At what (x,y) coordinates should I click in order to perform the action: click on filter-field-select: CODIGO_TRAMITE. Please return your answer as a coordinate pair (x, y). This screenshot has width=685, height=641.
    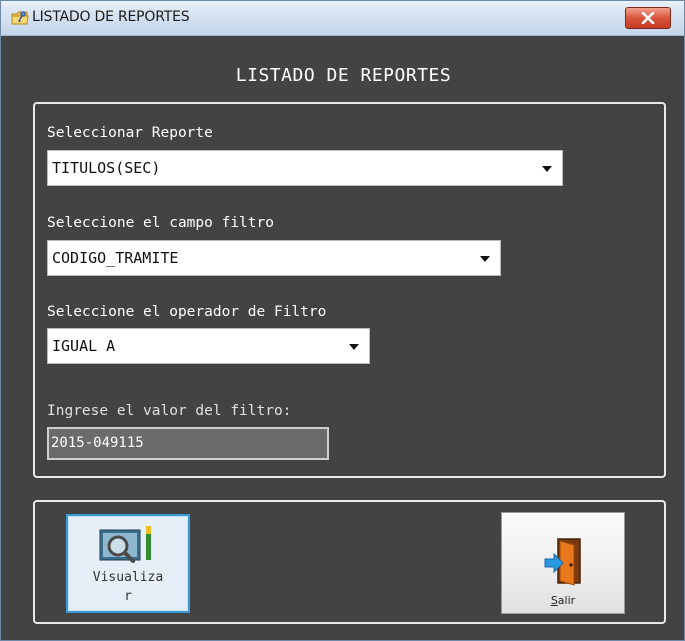
    Looking at the image, I should click on (274, 258).